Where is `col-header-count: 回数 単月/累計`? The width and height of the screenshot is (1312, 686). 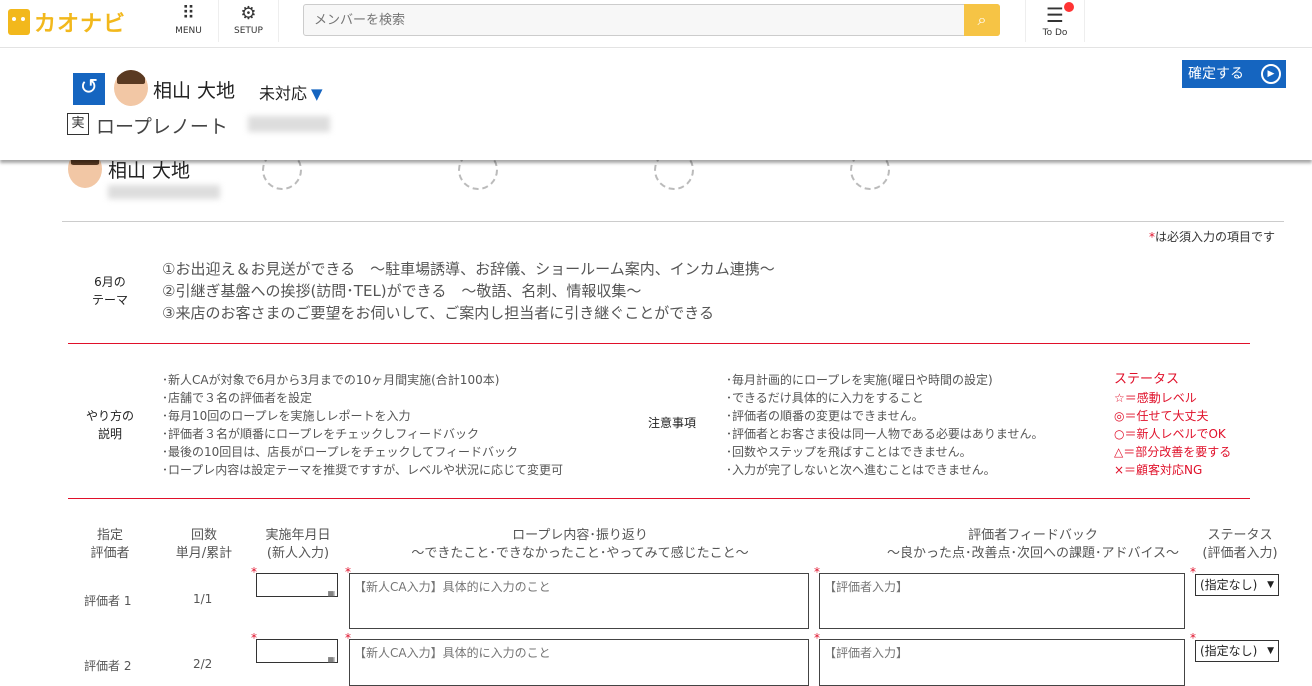
col-header-count: 回数 単月/累計 is located at coordinates (204, 545).